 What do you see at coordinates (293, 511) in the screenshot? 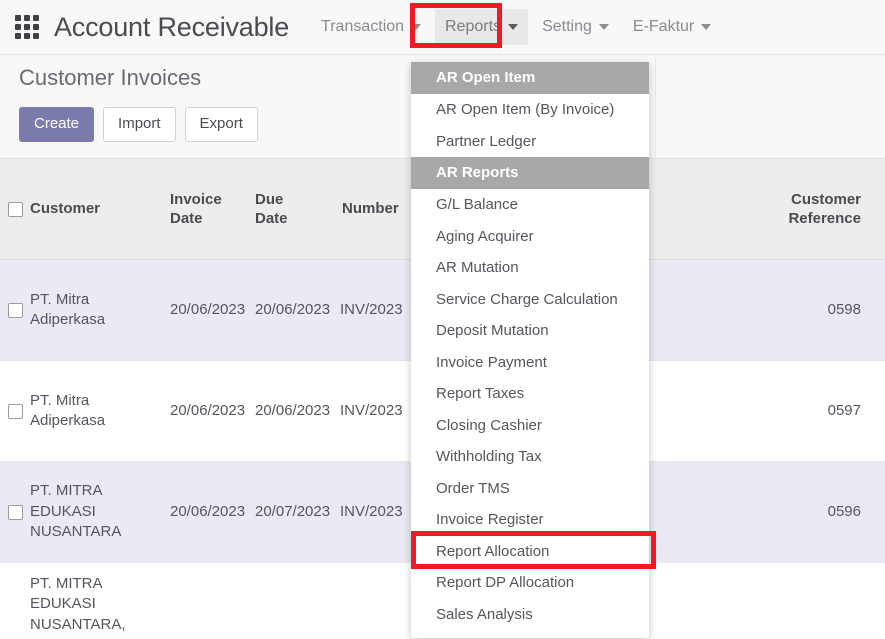
I see `cell-due-date: 20/07/2023` at bounding box center [293, 511].